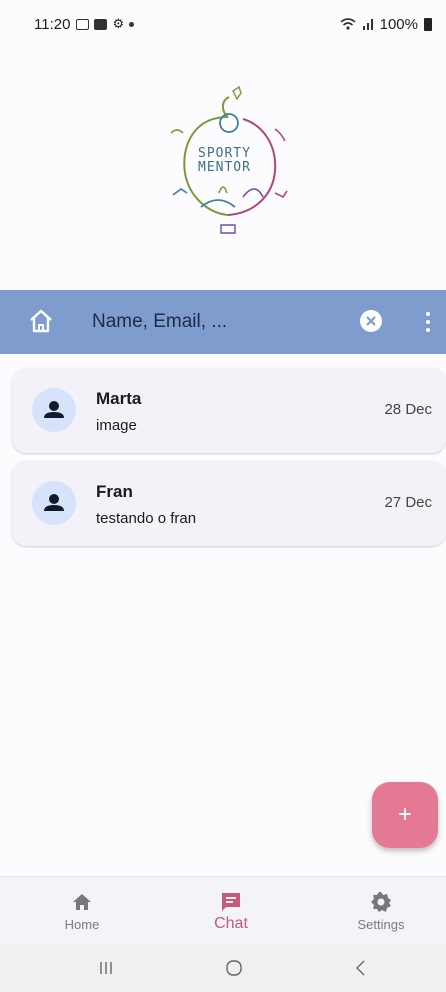 The width and height of the screenshot is (446, 992). Describe the element at coordinates (229, 410) in the screenshot. I see `chat-list-item: Marta image 28 Dec` at that location.